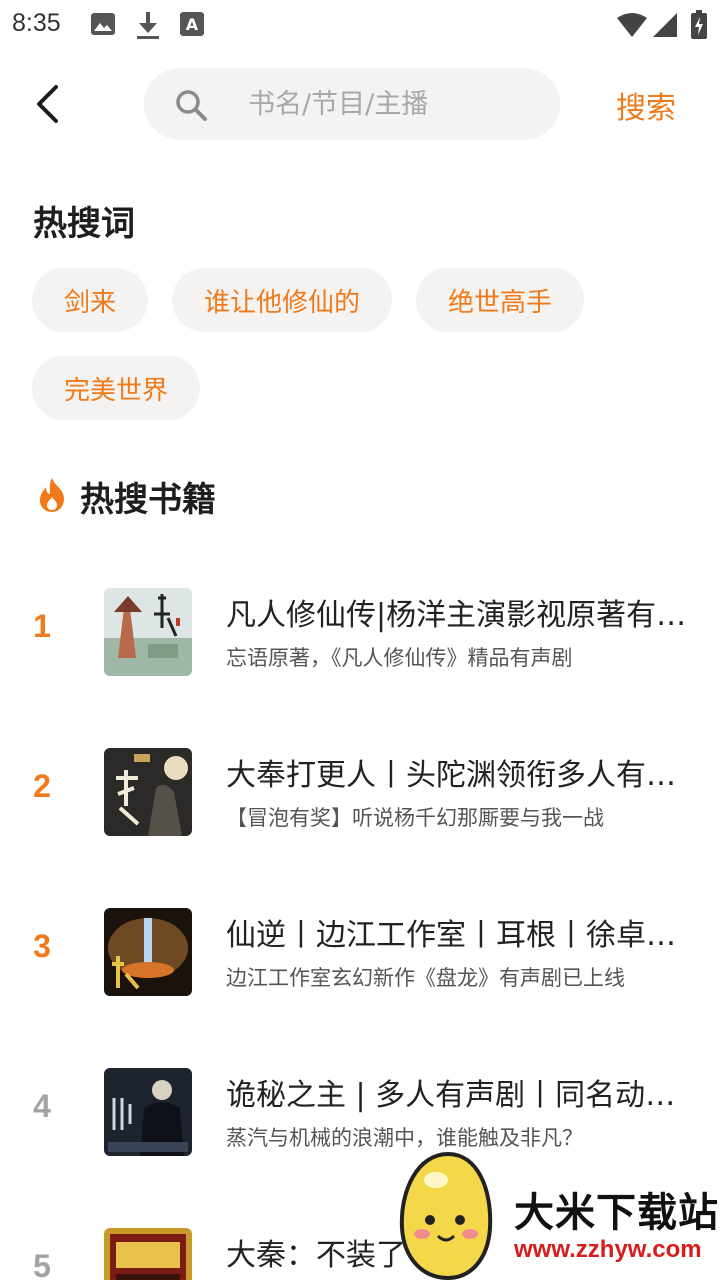 The image size is (720, 1280). I want to click on search-box, so click(352, 104).